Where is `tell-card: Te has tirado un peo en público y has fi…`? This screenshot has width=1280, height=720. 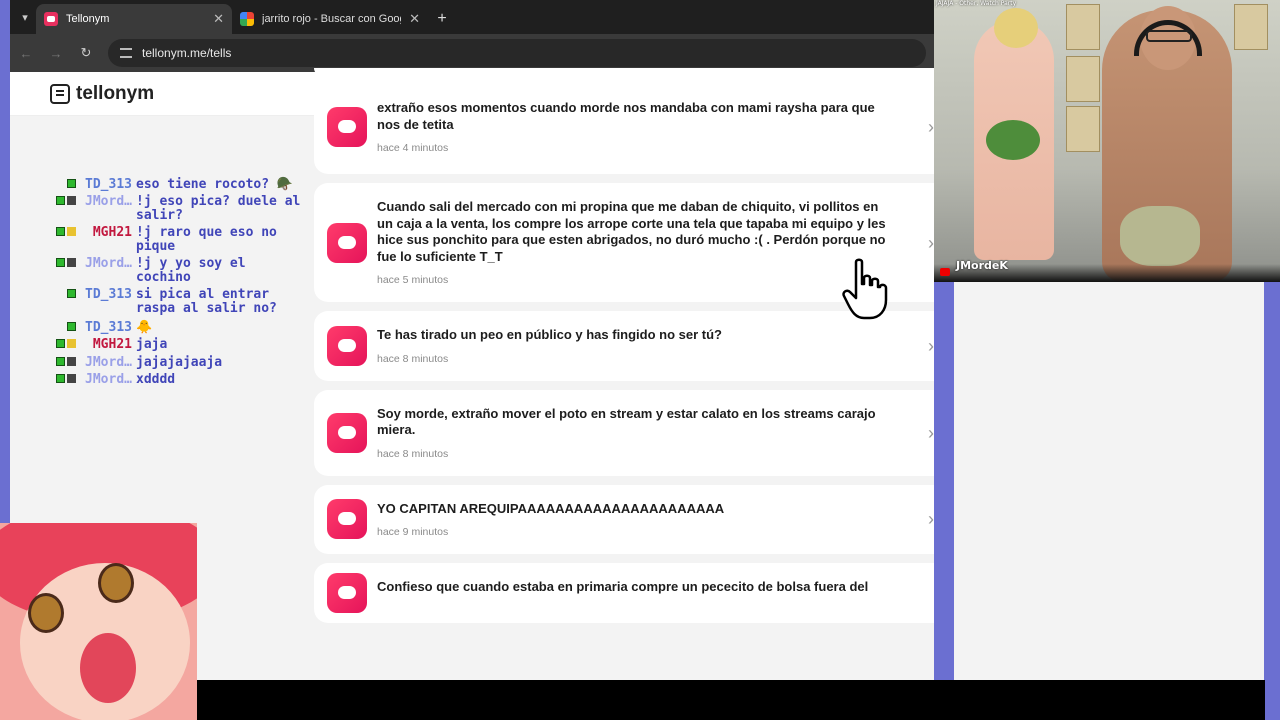 tell-card: Te has tirado un peo en público y has fi… is located at coordinates (624, 346).